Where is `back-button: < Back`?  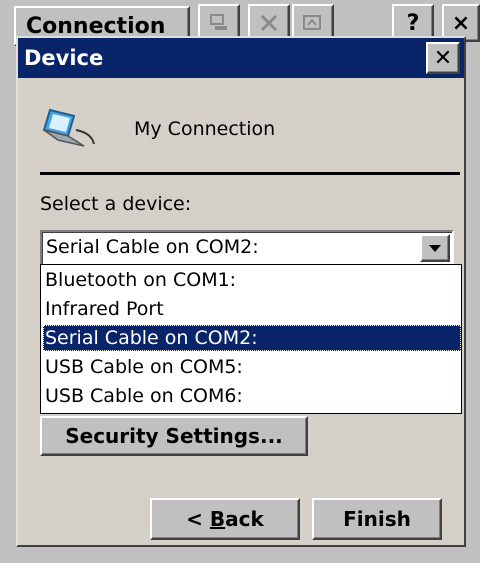 back-button: < Back is located at coordinates (225, 519).